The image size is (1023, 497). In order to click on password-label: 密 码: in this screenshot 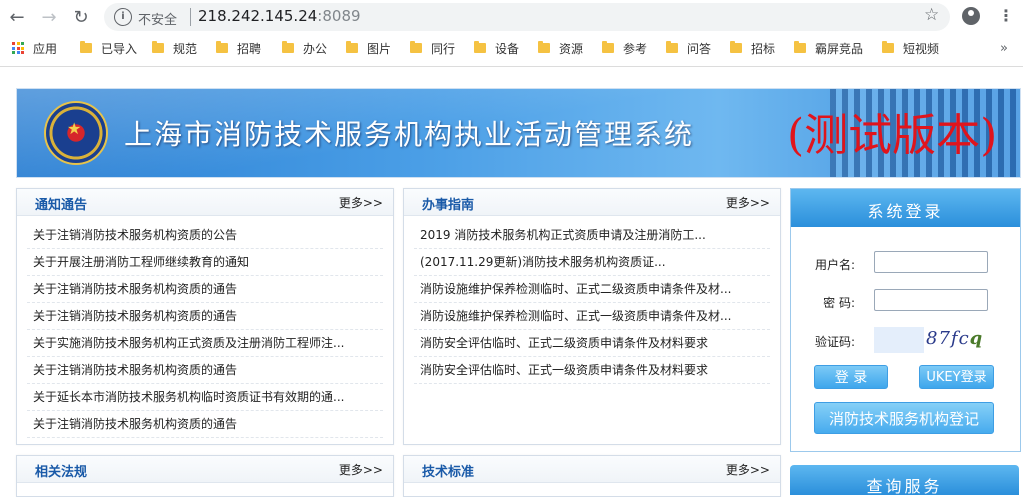, I will do `click(839, 303)`.